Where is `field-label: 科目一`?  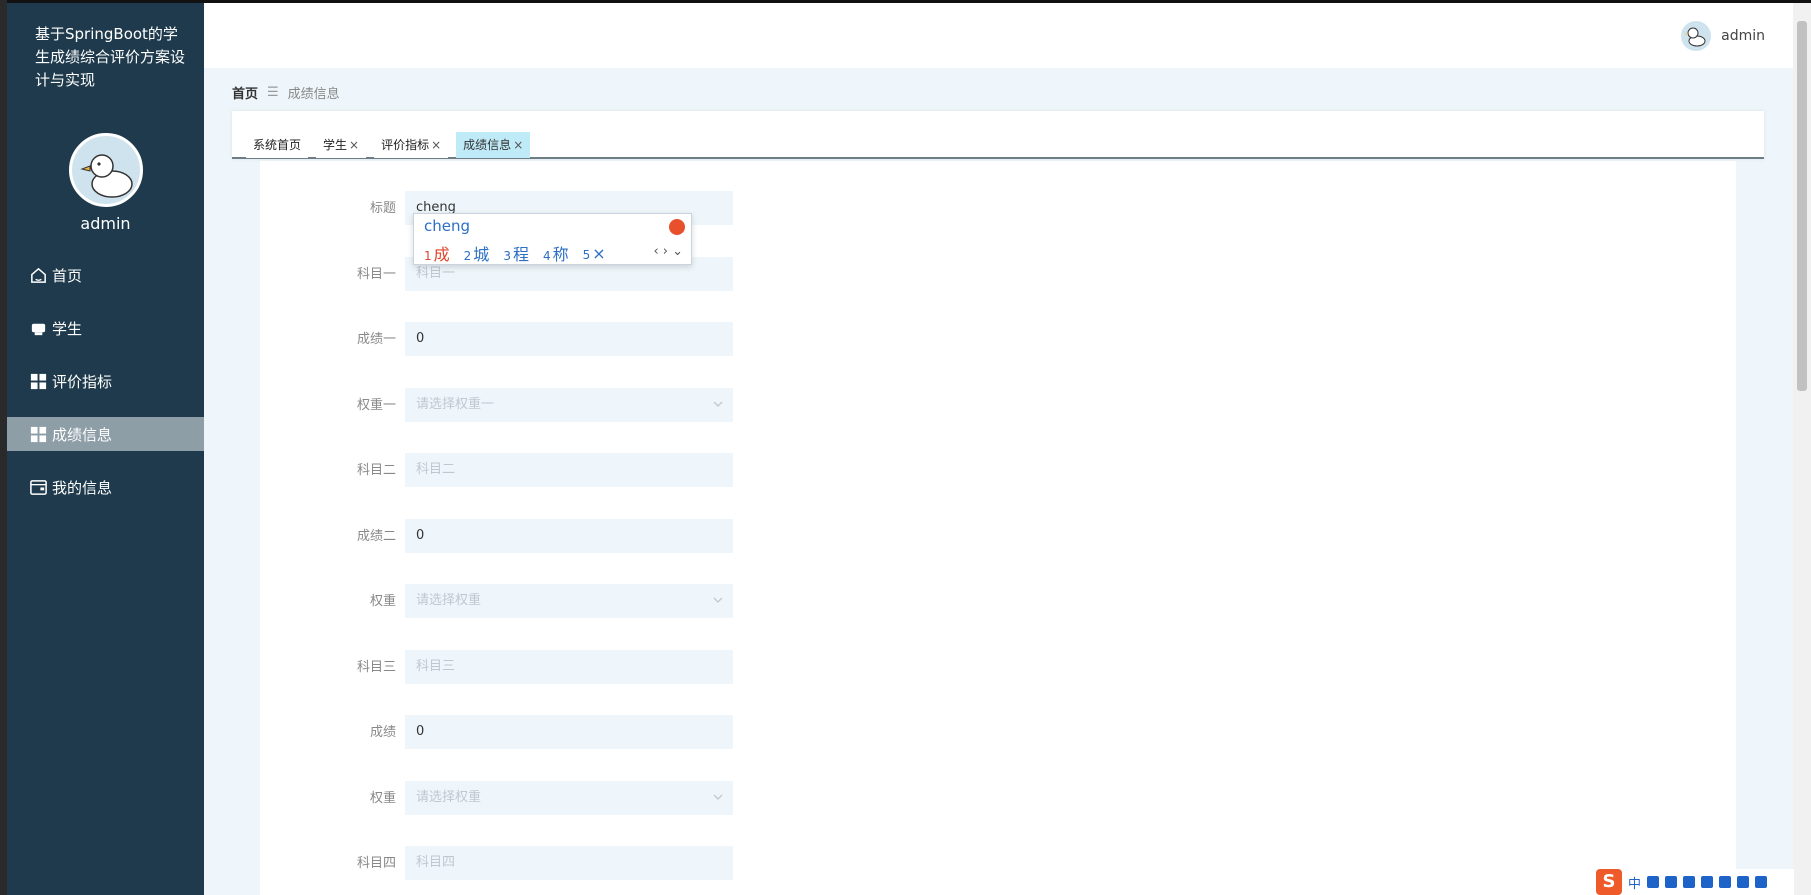 field-label: 科目一 is located at coordinates (376, 274).